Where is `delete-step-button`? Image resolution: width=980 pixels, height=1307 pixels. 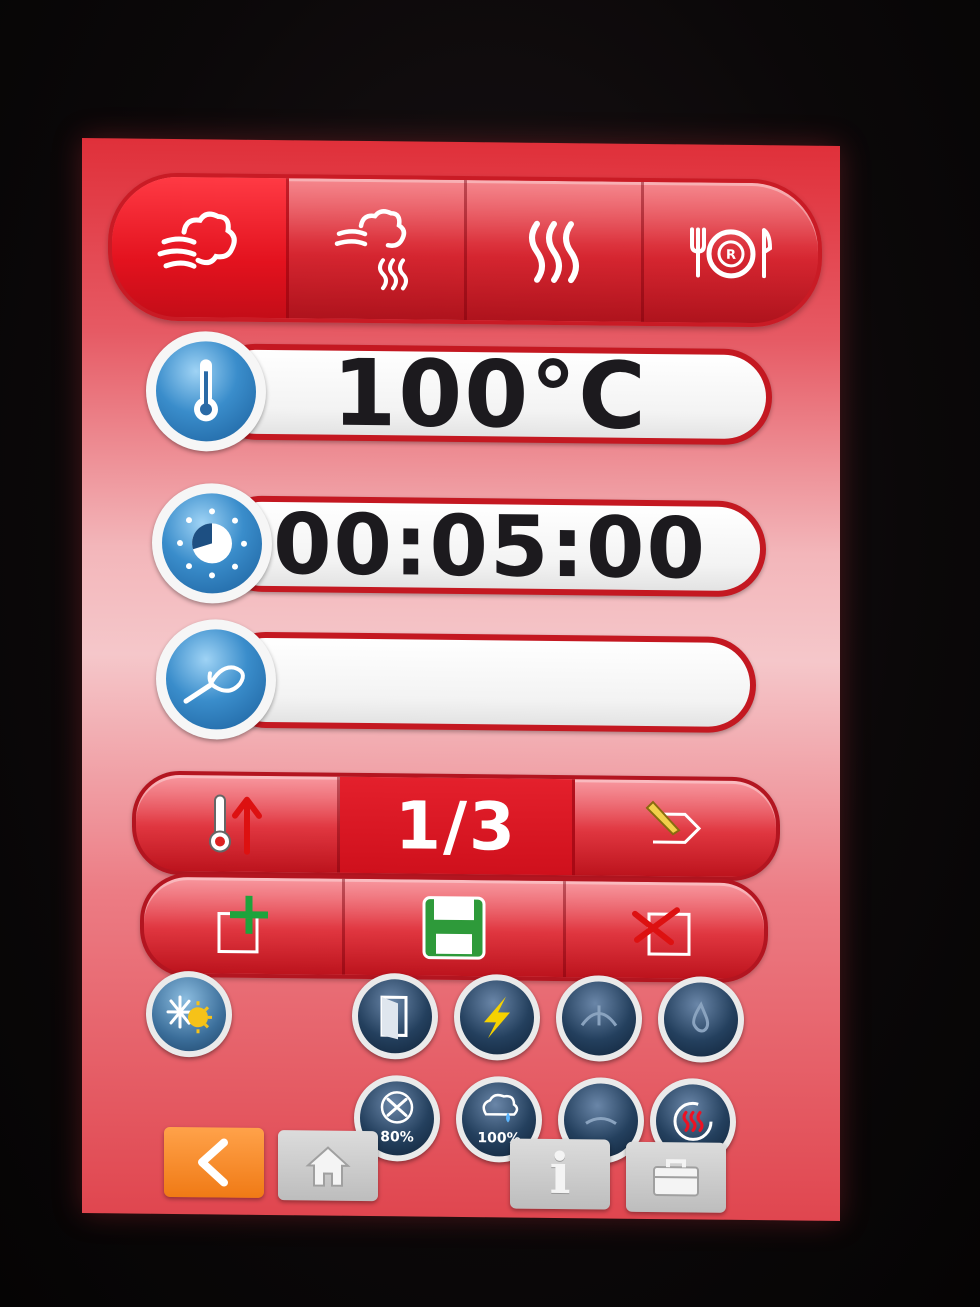 delete-step-button is located at coordinates (664, 930).